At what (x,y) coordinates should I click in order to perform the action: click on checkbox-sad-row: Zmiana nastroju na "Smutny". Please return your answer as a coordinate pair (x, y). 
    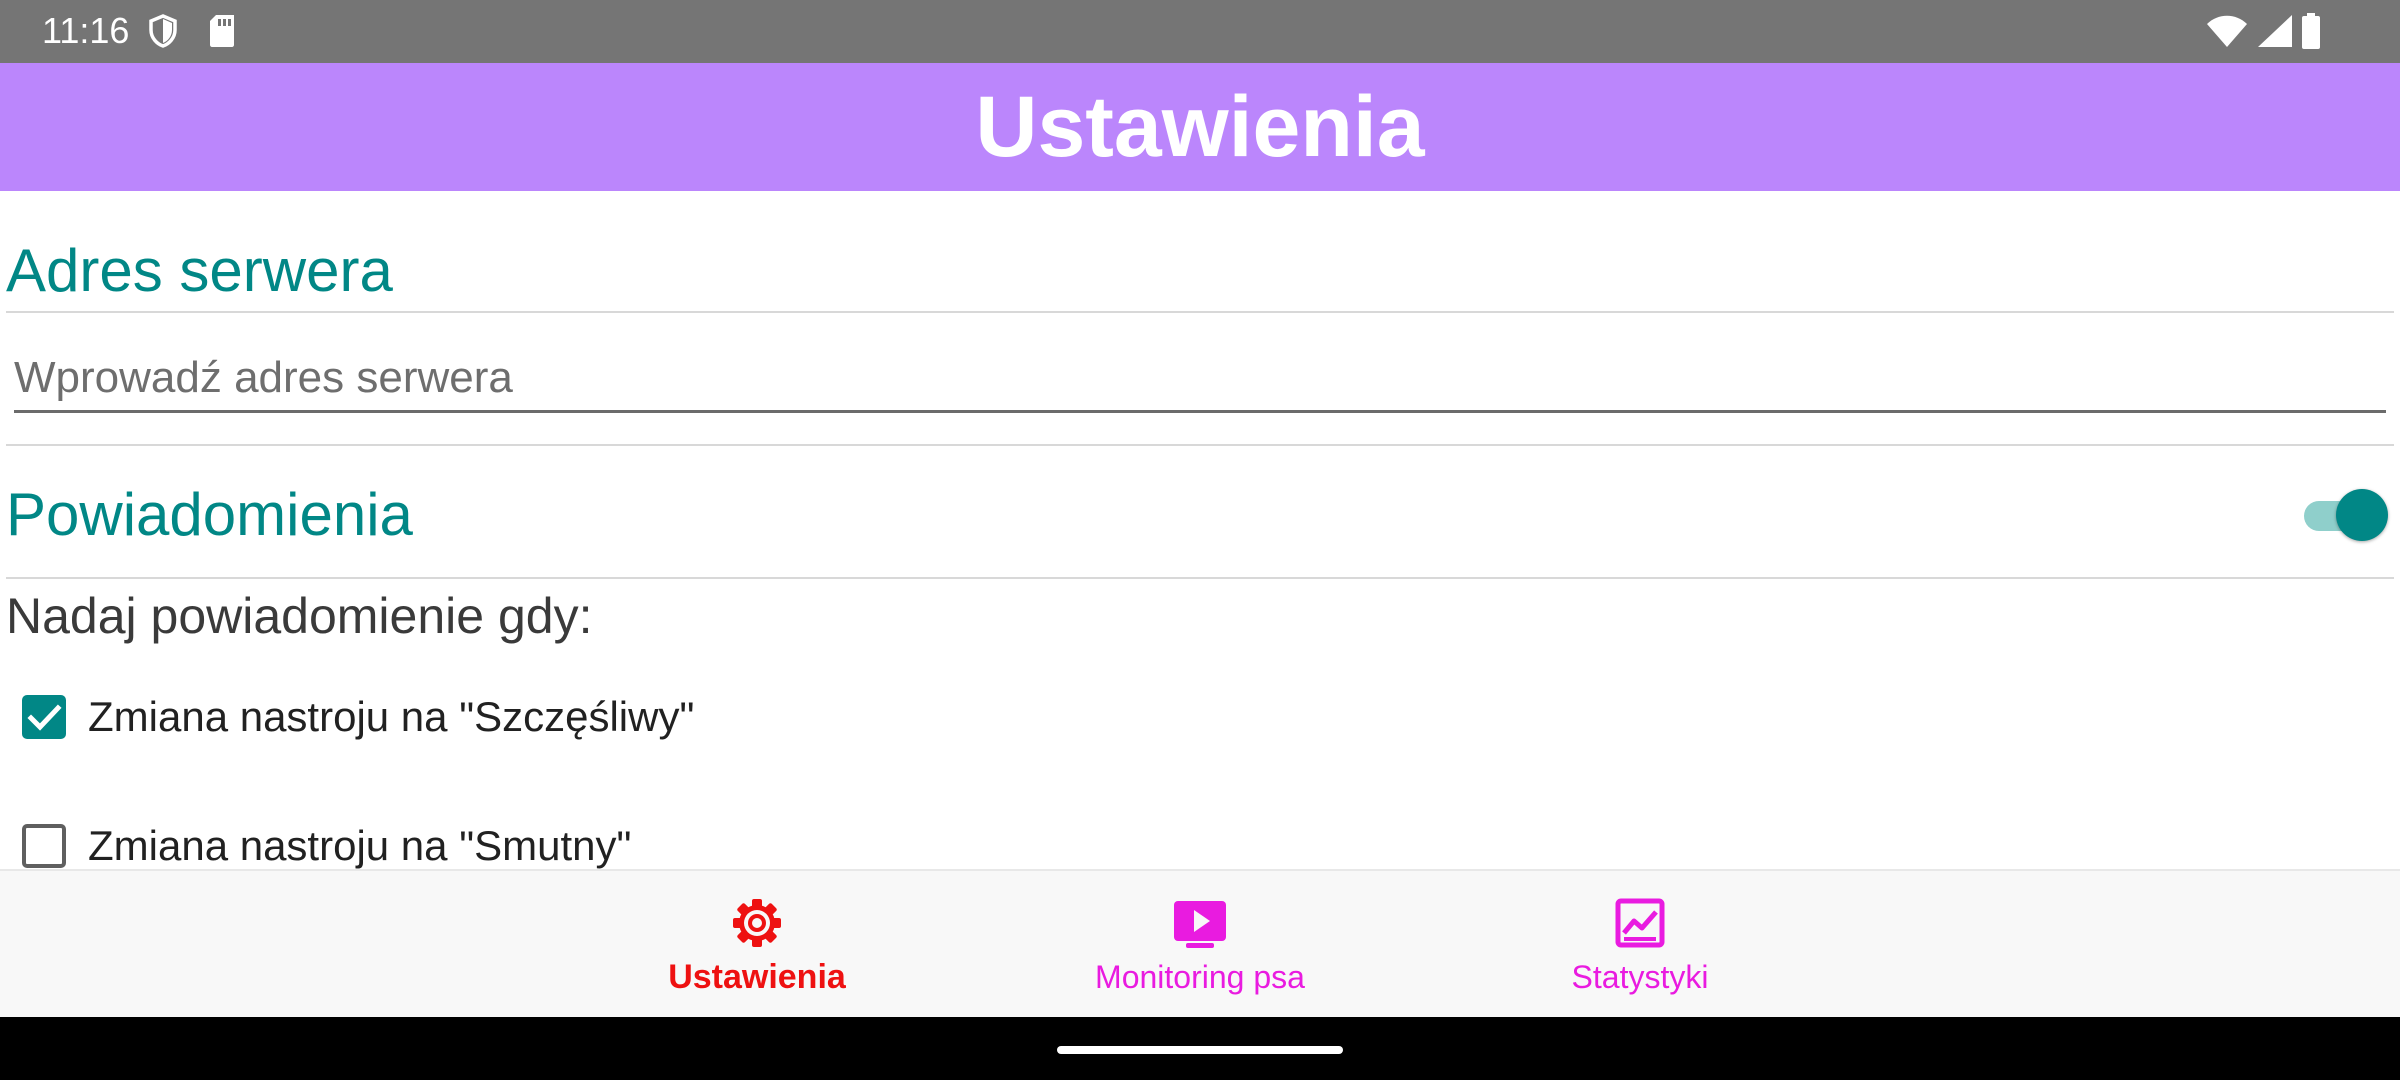
    Looking at the image, I should click on (326, 842).